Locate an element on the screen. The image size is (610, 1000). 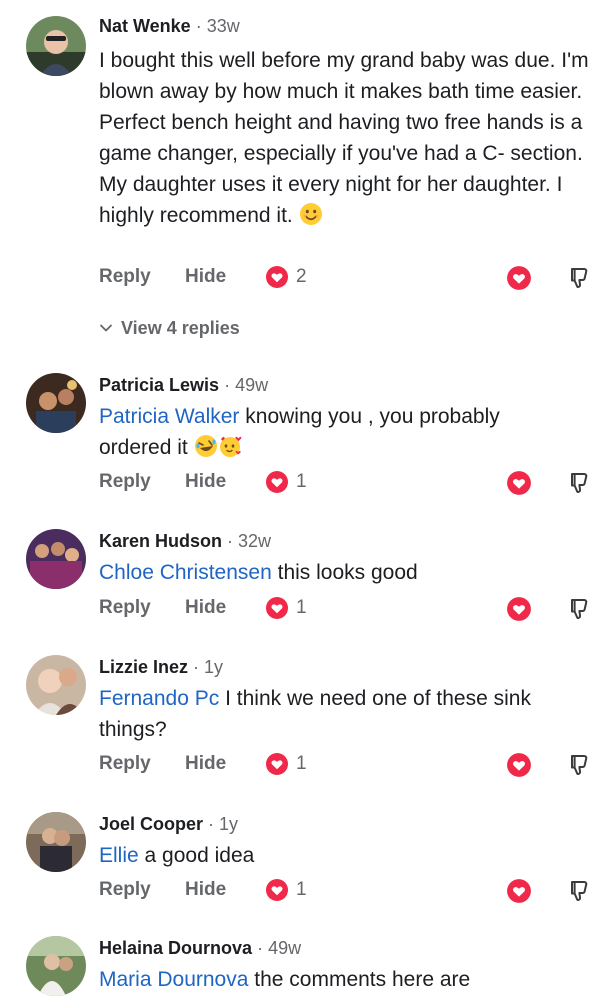
comment-text: Ellie a good idea is located at coordinates (177, 855).